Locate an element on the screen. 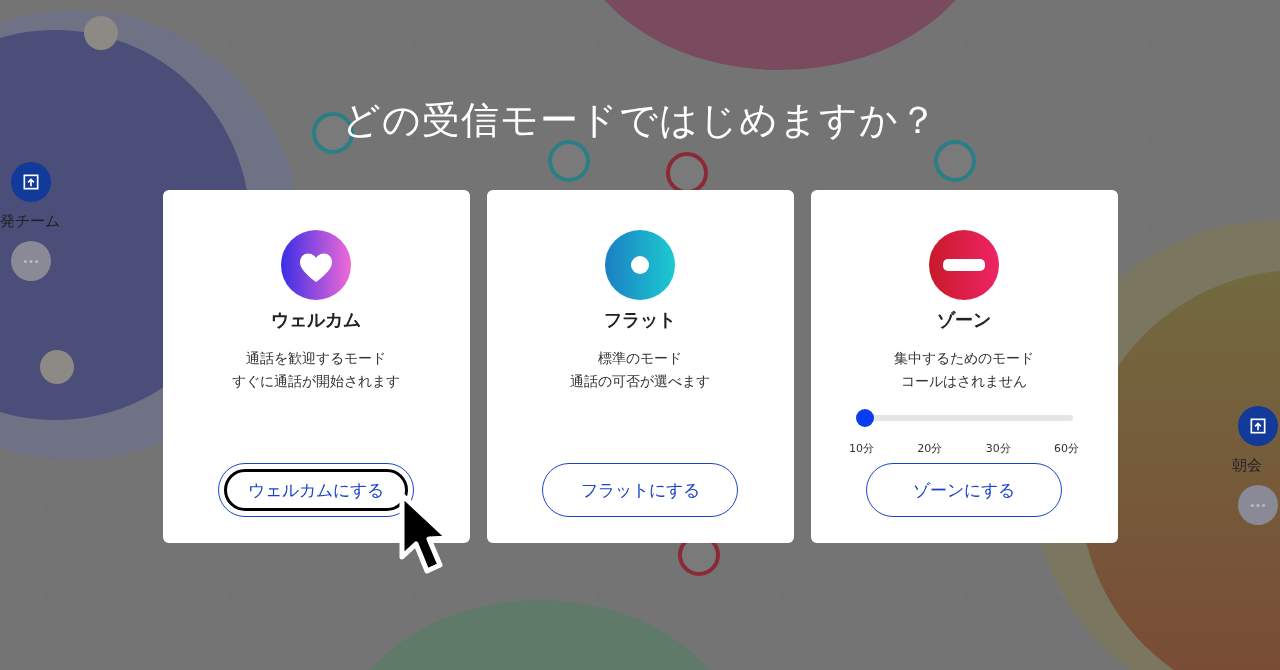 The height and width of the screenshot is (670, 1280). mode-name: ウェルカム is located at coordinates (316, 320).